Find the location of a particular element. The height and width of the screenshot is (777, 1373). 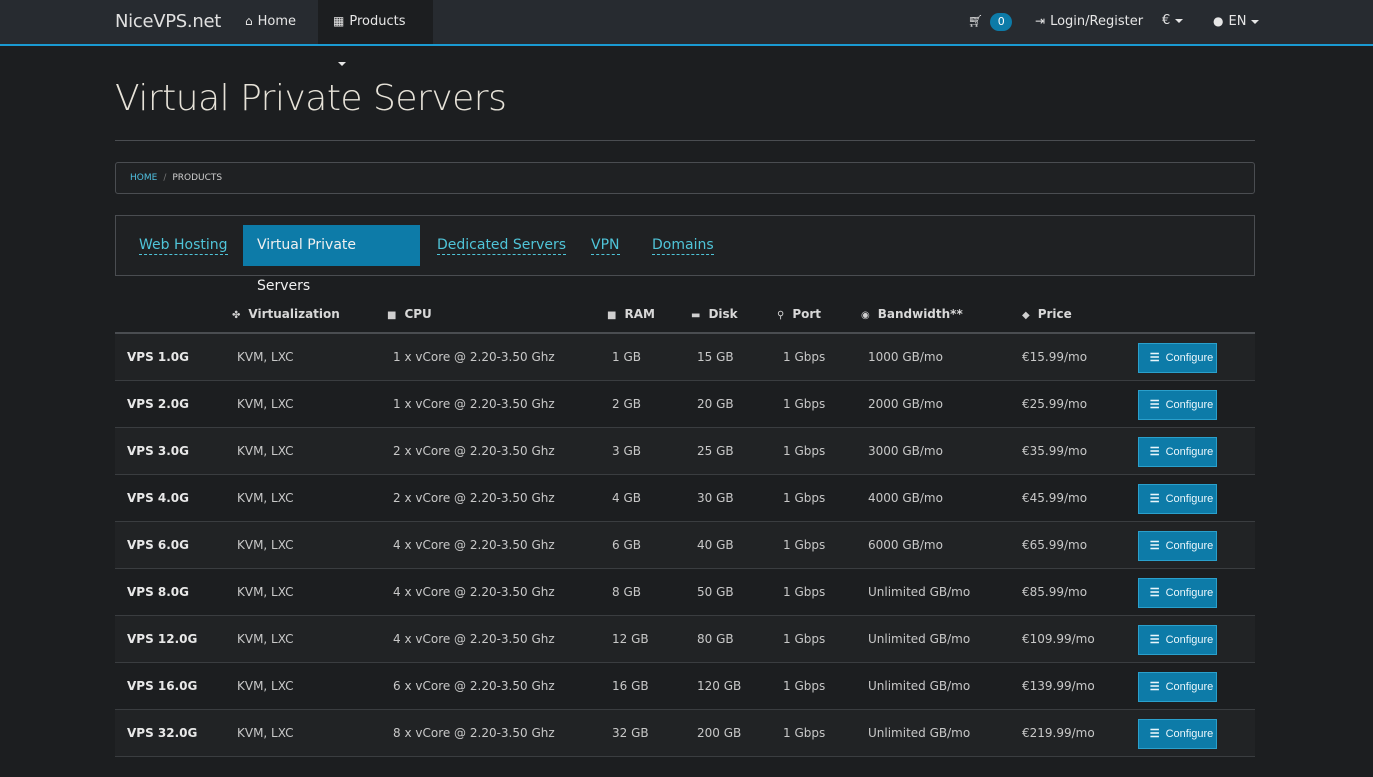

header-price: ◆ Price is located at coordinates (1047, 314).